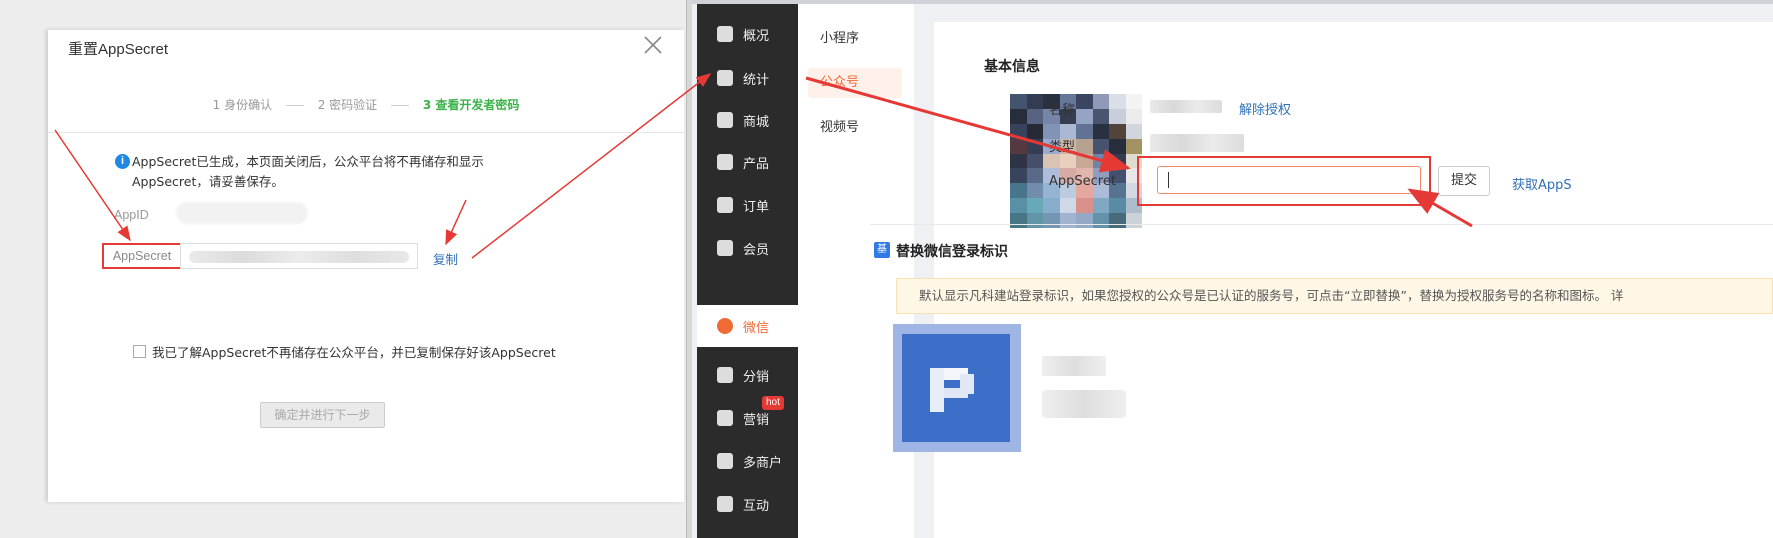 The image size is (1773, 538). What do you see at coordinates (354, 352) in the screenshot?
I see `acknowledge-label: 我已了解AppSecret不再储存在公众平台，并已复制保存好该AppSecret` at bounding box center [354, 352].